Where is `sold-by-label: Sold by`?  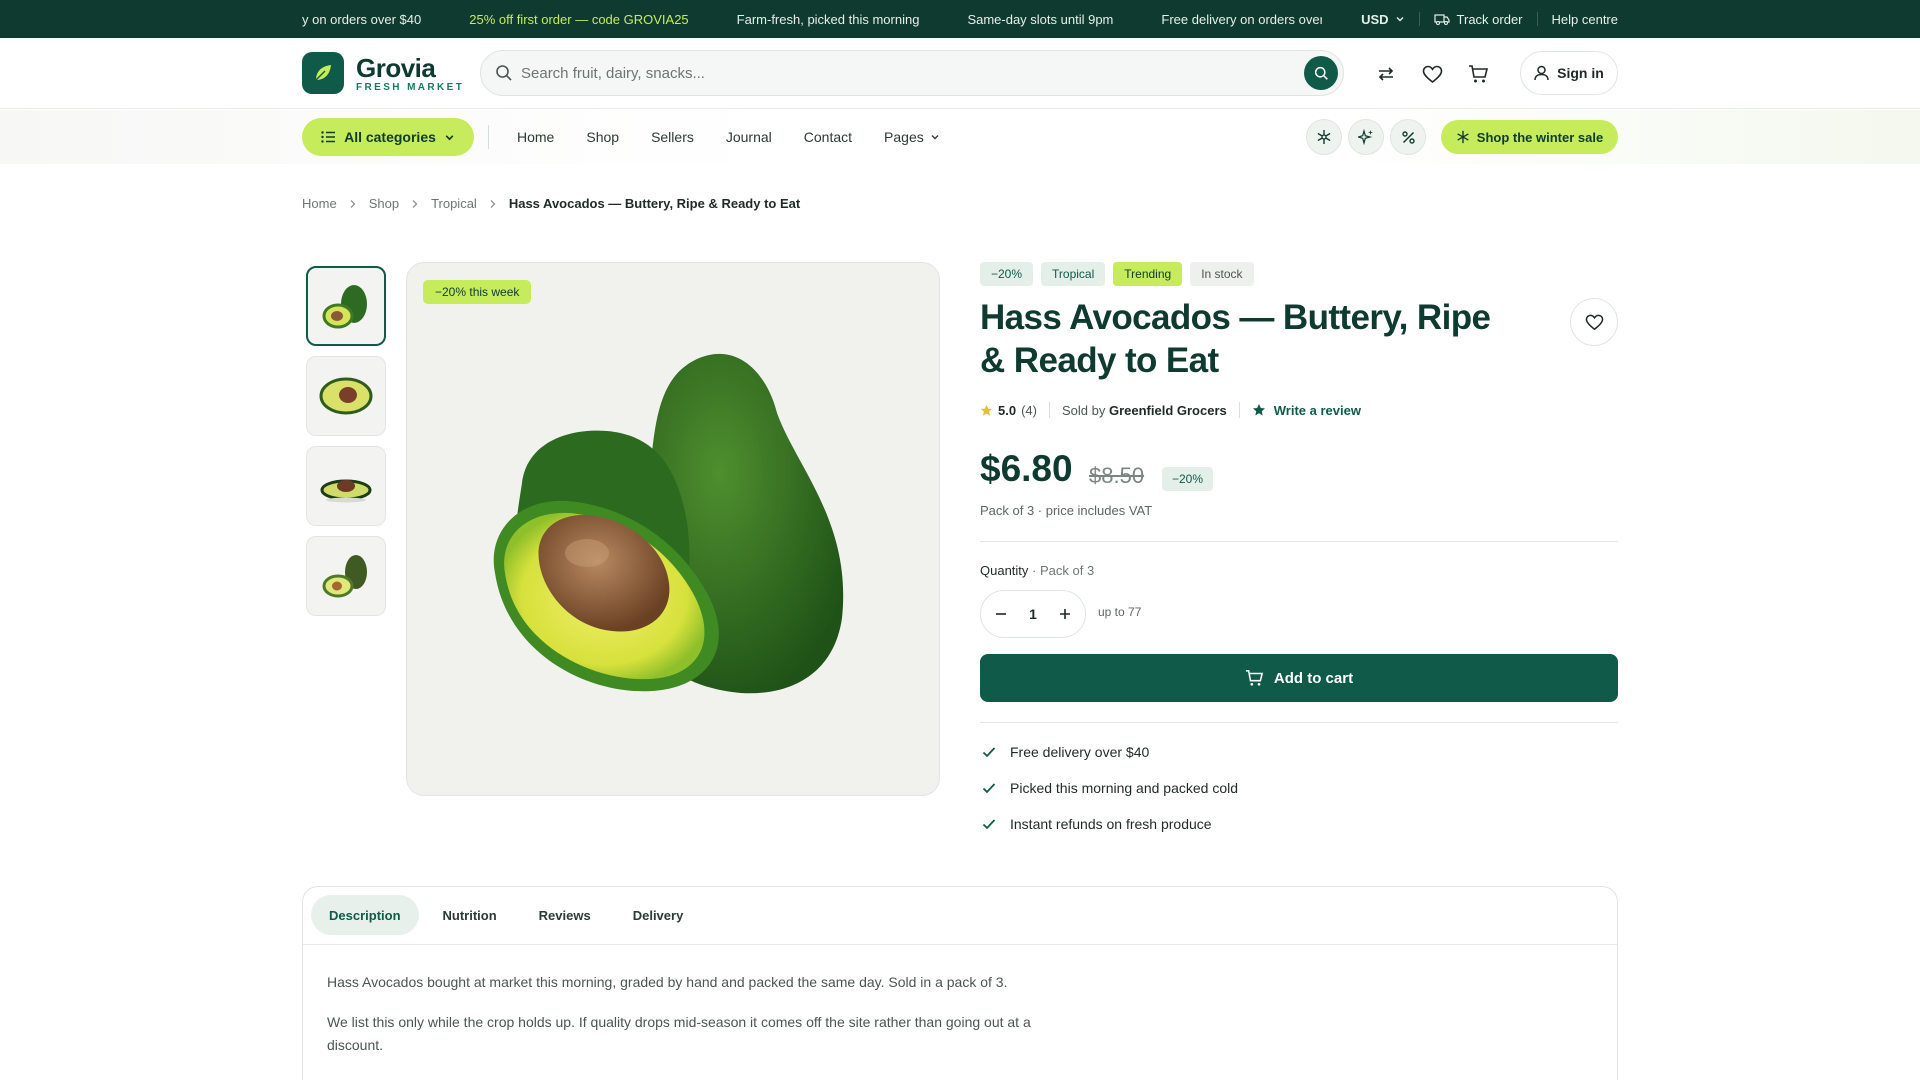 sold-by-label: Sold by is located at coordinates (1083, 410).